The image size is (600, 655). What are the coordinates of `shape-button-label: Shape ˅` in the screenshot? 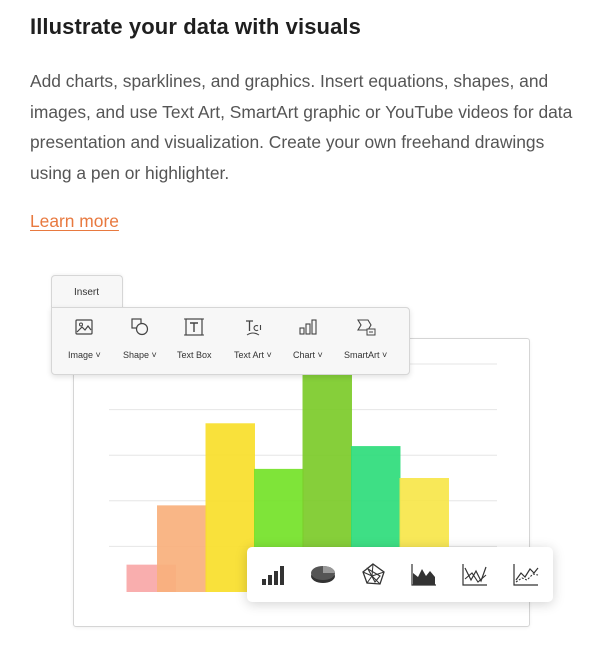 It's located at (140, 355).